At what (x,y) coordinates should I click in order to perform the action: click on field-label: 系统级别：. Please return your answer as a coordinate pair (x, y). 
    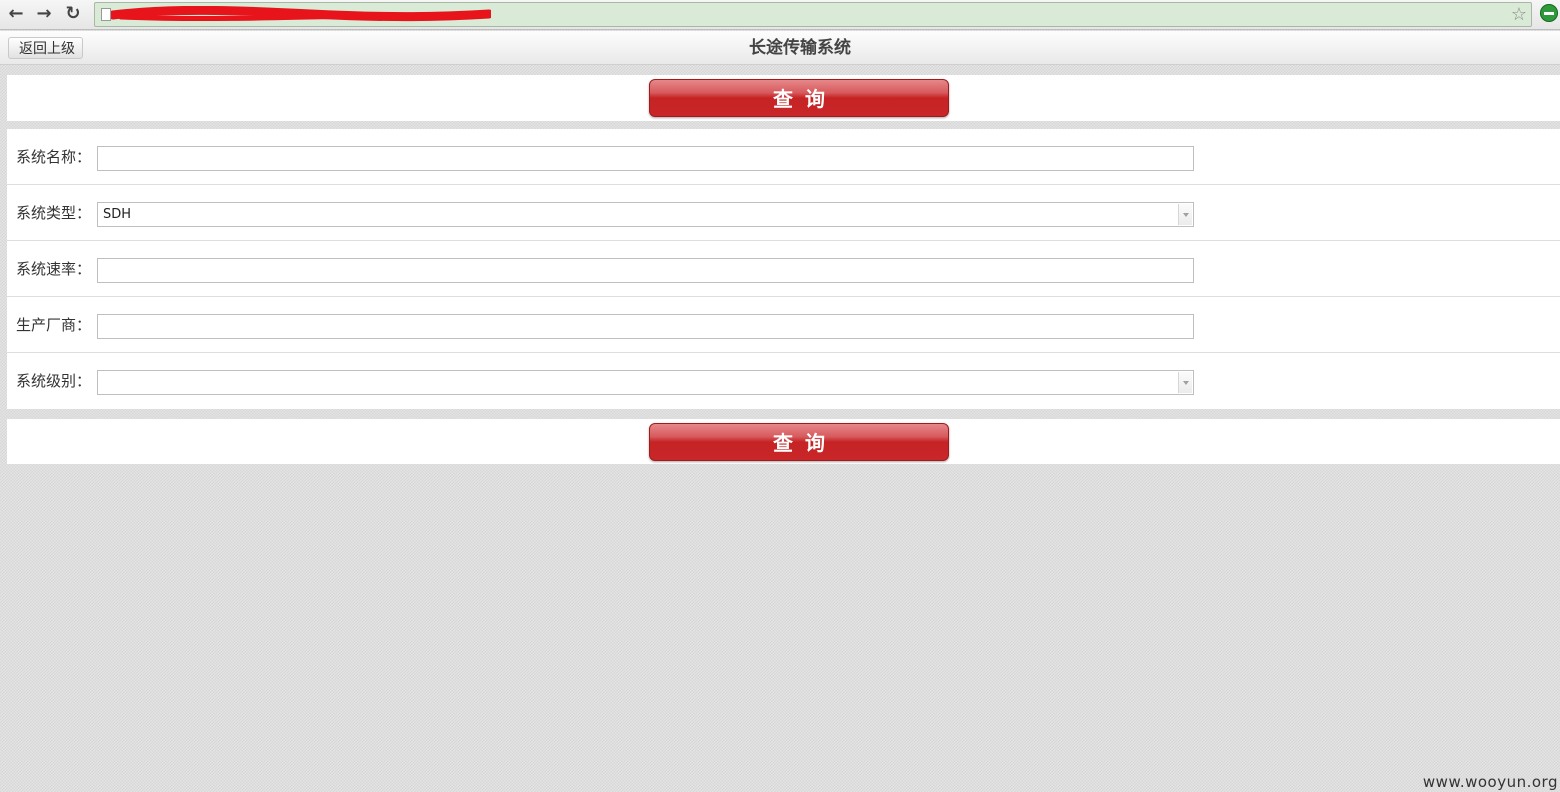
    Looking at the image, I should click on (54, 381).